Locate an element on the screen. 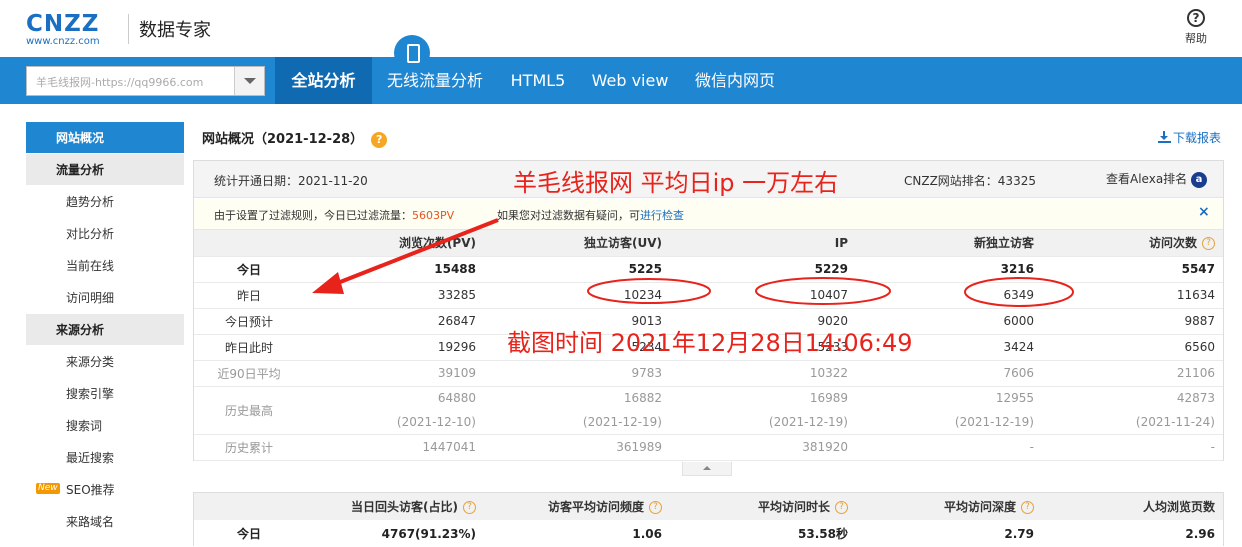 The image size is (1242, 547). tab-wireless-traffic: 无线流量分析 is located at coordinates (435, 80).